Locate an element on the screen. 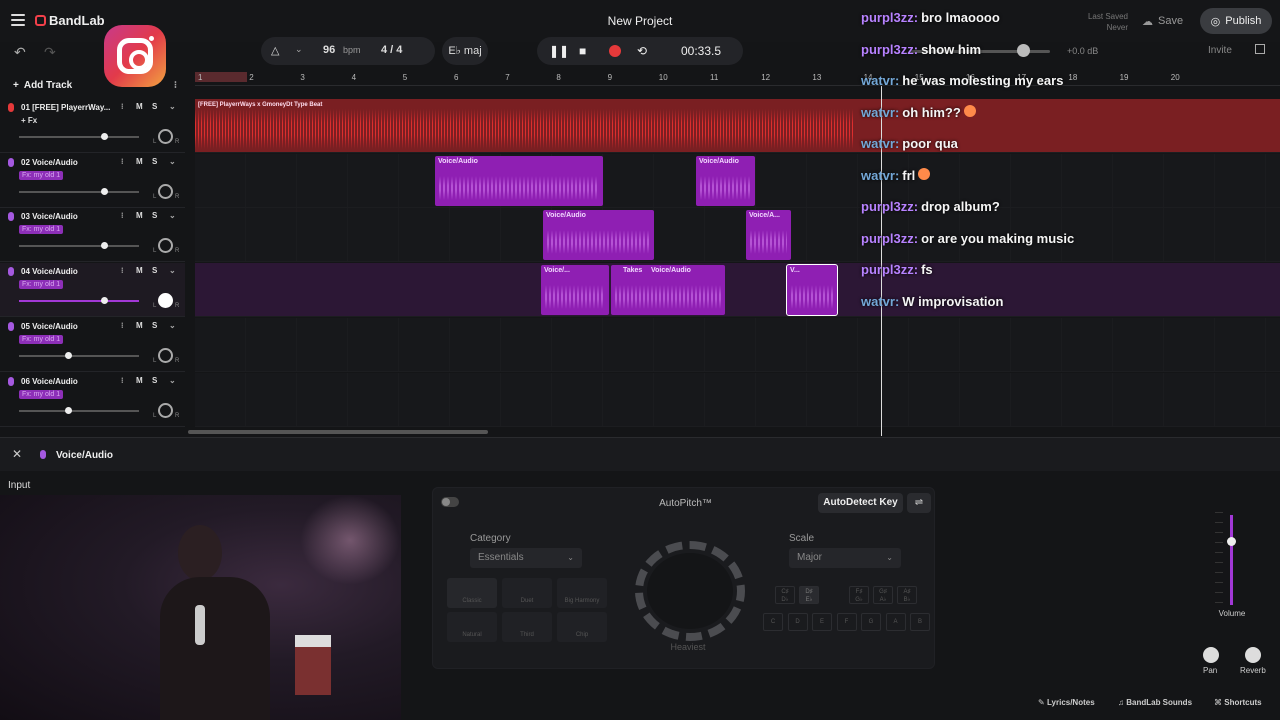  autodetect-key-button: AutoDetect Key is located at coordinates (860, 503).